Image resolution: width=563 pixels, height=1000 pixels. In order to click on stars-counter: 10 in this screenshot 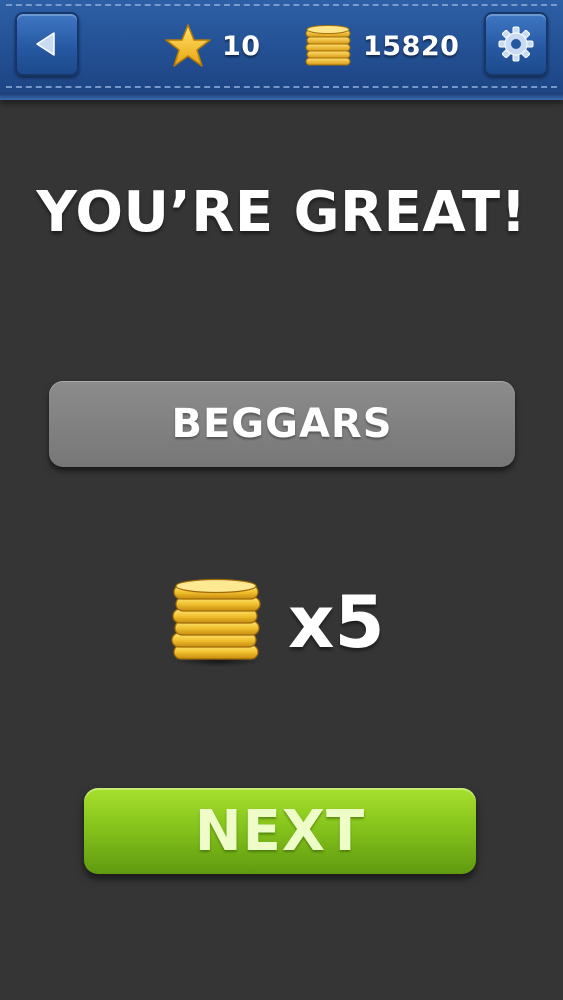, I will do `click(212, 46)`.